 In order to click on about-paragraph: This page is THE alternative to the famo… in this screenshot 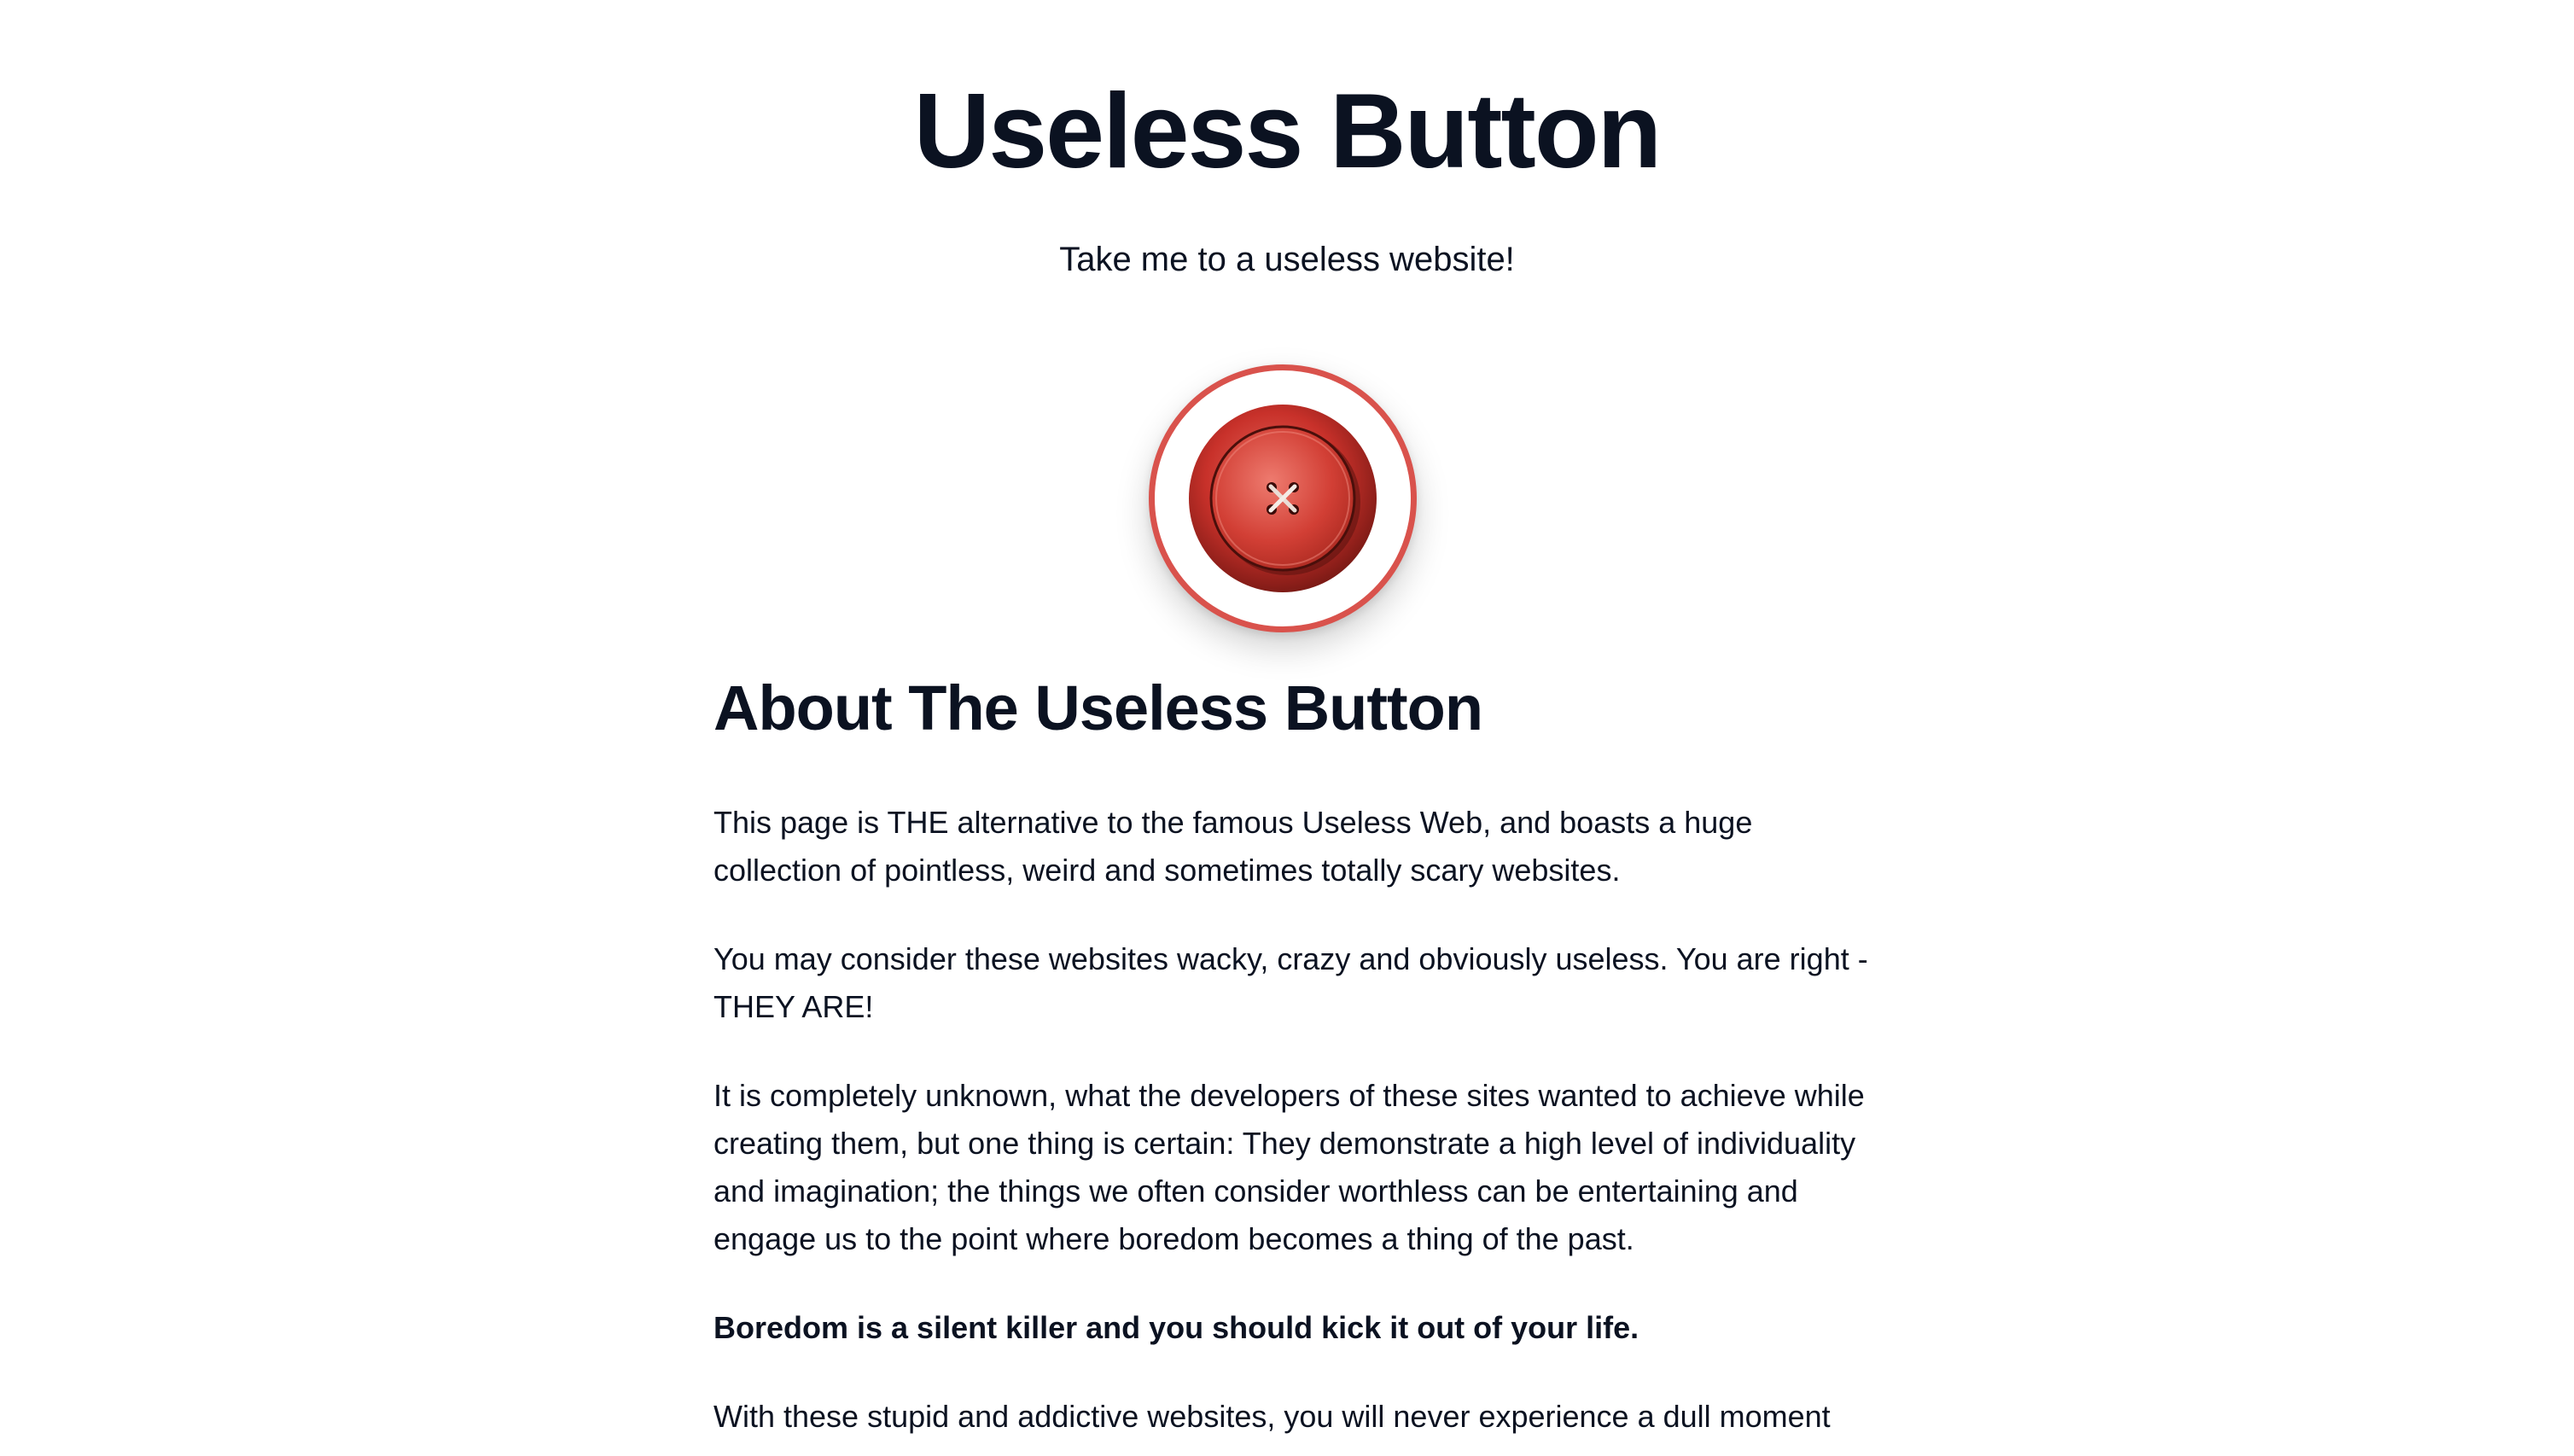, I will do `click(1233, 846)`.